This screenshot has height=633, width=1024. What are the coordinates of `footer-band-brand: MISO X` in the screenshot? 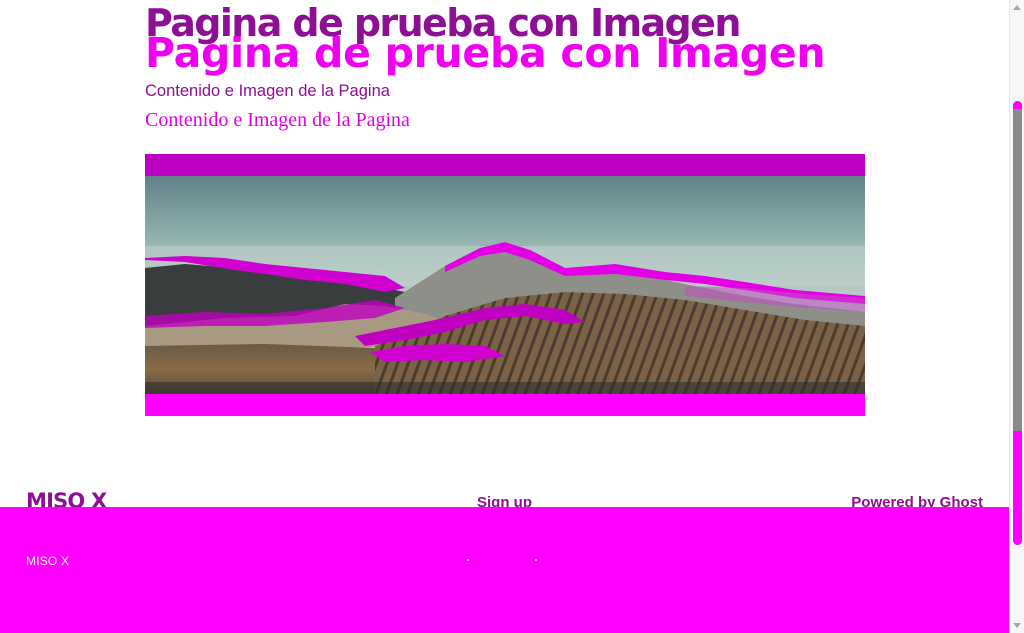 It's located at (48, 561).